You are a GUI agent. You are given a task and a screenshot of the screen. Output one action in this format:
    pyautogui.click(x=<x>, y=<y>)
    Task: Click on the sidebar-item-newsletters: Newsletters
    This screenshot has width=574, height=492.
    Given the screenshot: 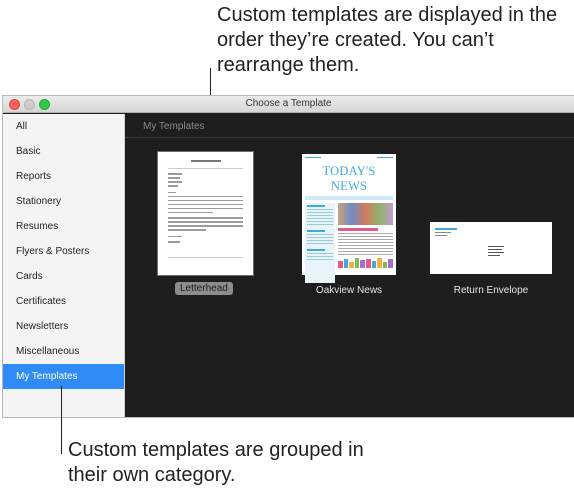 What is the action you would take?
    pyautogui.click(x=63, y=326)
    